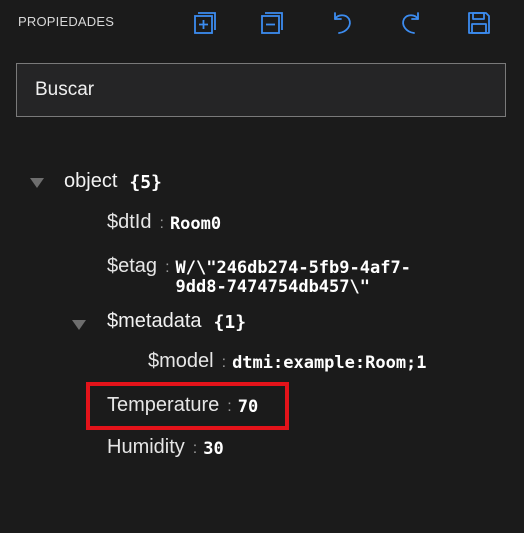 Image resolution: width=524 pixels, height=533 pixels. Describe the element at coordinates (213, 447) in the screenshot. I see `property-value: 30` at that location.